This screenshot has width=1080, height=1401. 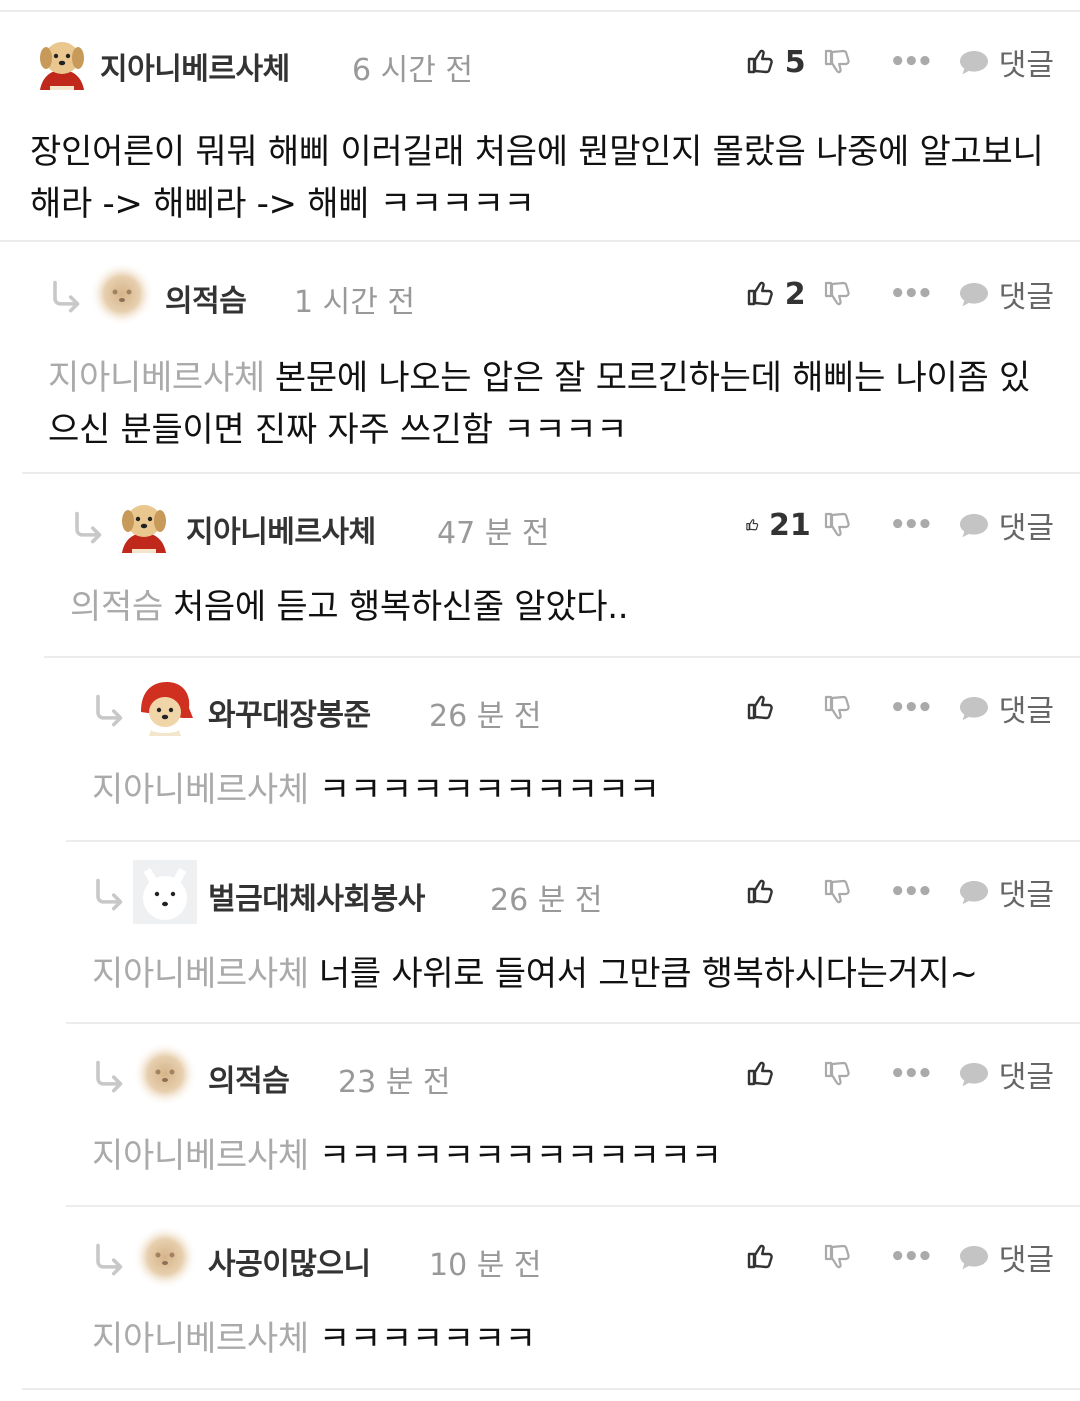 I want to click on like-button: 2, so click(x=778, y=294).